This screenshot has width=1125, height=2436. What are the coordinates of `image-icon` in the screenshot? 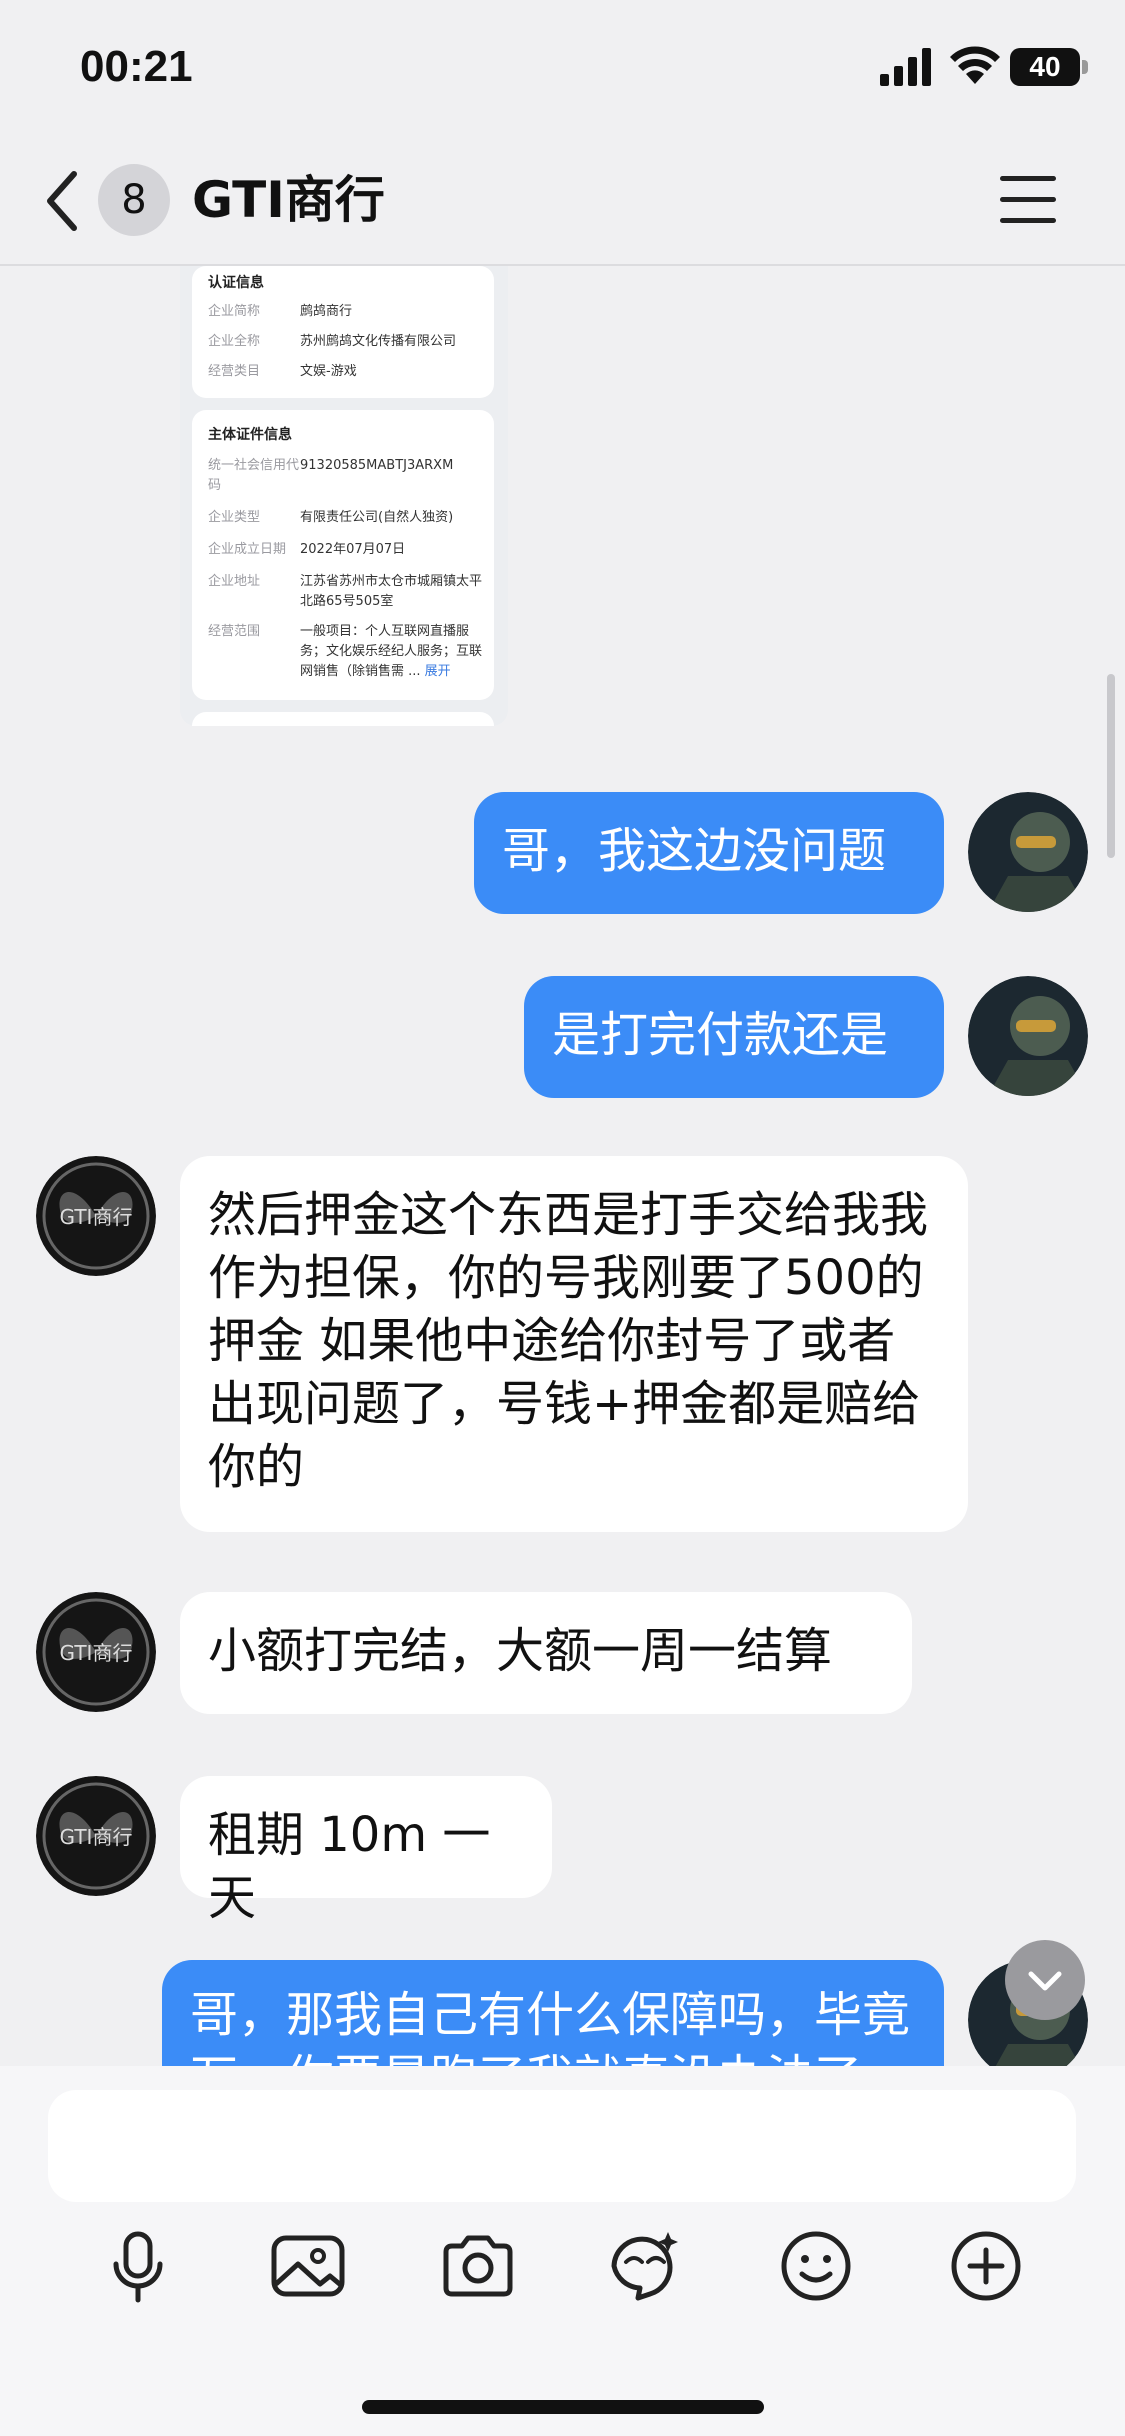 It's located at (308, 2266).